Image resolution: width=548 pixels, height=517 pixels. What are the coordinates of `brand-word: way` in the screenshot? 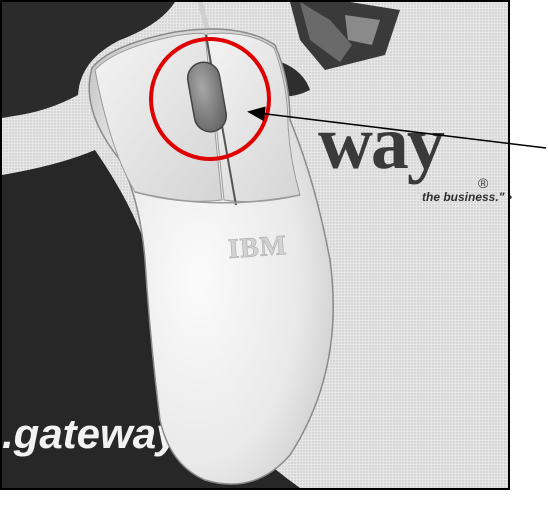 It's located at (381, 143).